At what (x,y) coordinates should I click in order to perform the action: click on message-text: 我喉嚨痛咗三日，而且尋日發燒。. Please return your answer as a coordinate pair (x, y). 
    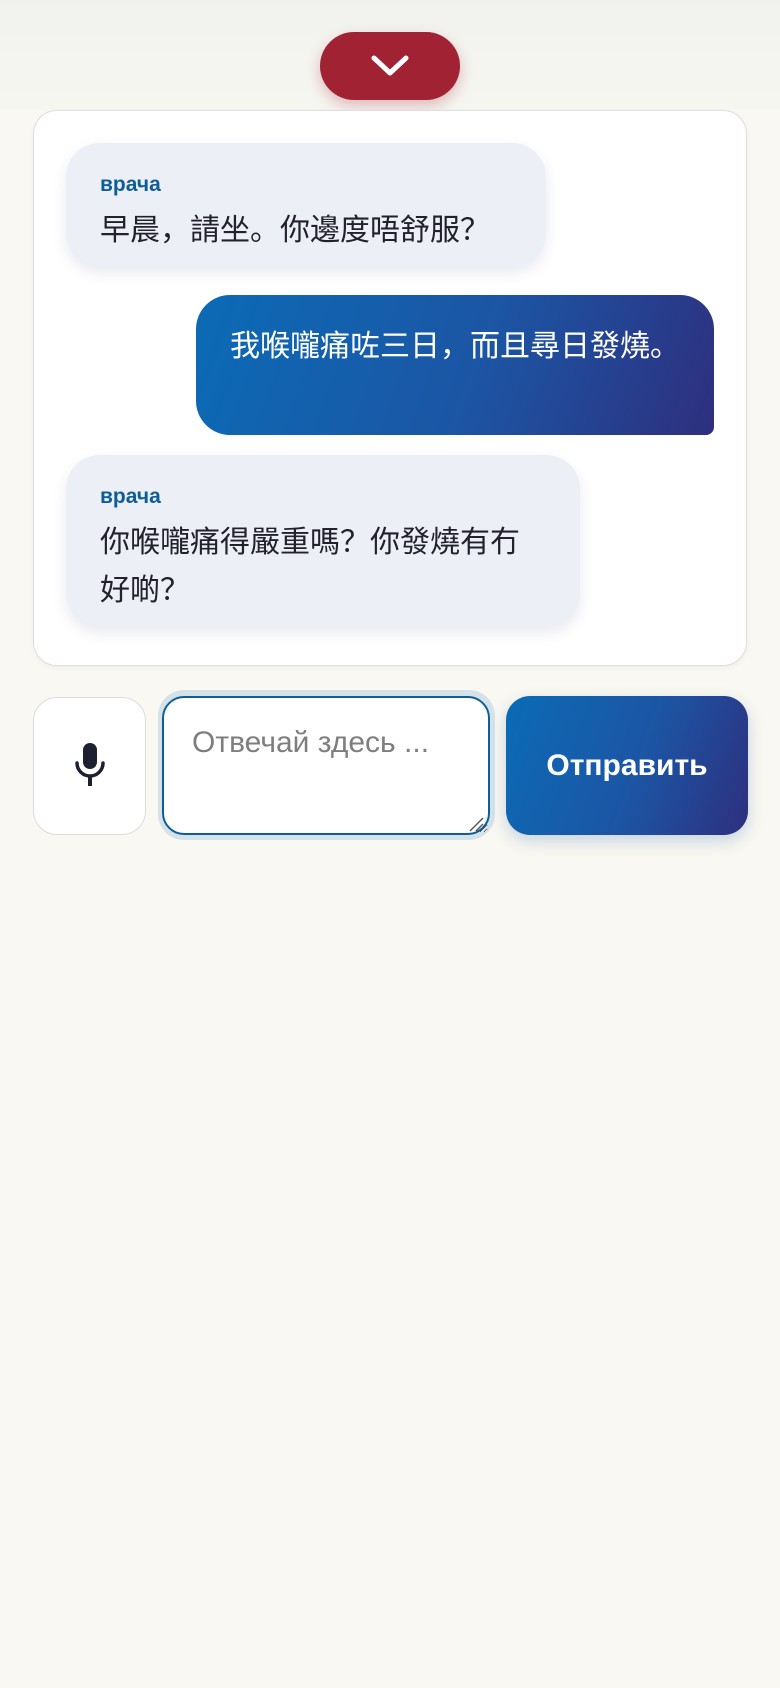
    Looking at the image, I should click on (455, 346).